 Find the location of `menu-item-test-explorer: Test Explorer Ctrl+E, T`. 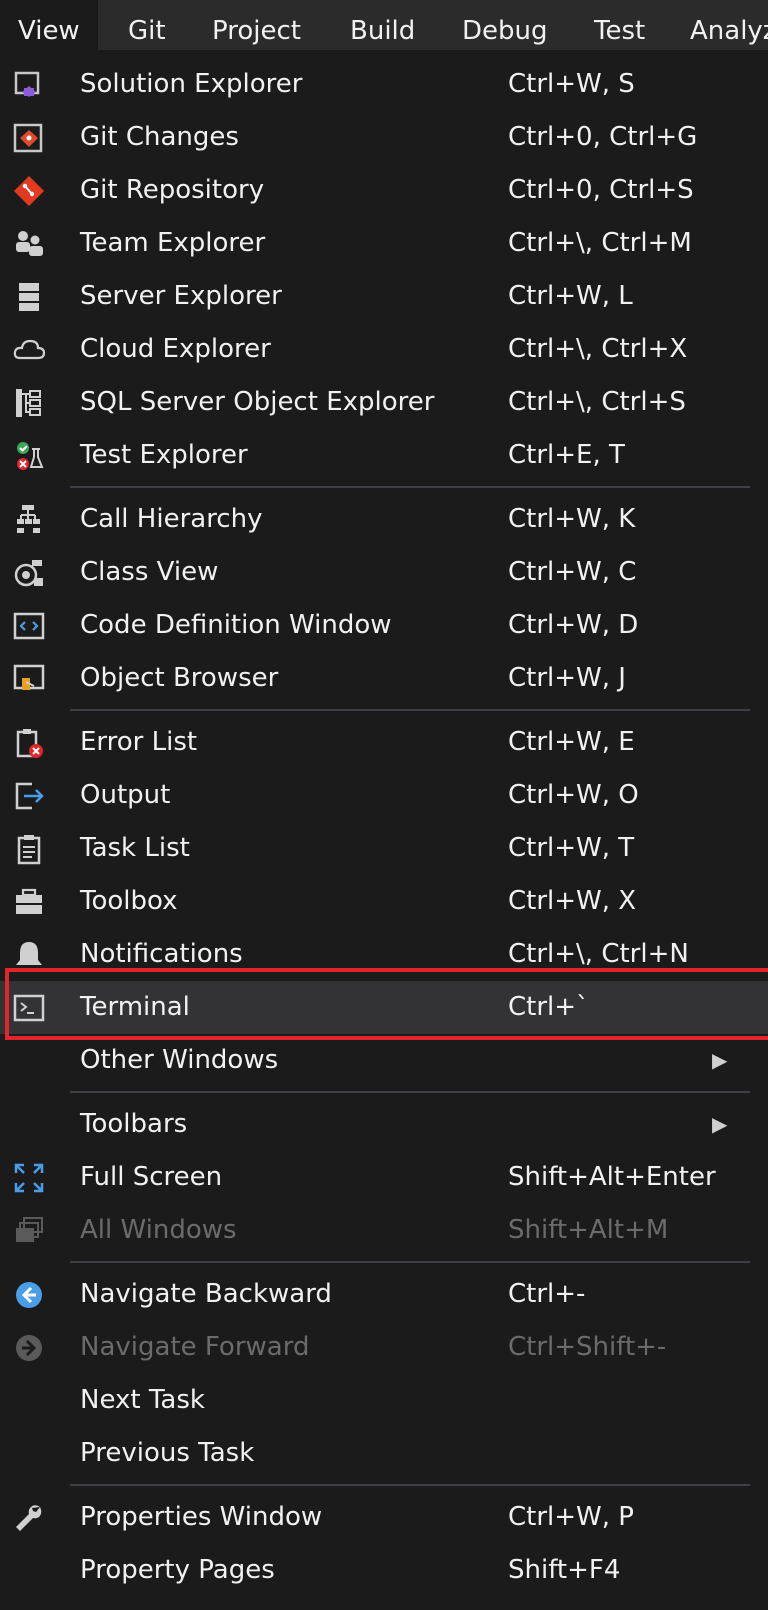

menu-item-test-explorer: Test Explorer Ctrl+E, T is located at coordinates (384, 455).